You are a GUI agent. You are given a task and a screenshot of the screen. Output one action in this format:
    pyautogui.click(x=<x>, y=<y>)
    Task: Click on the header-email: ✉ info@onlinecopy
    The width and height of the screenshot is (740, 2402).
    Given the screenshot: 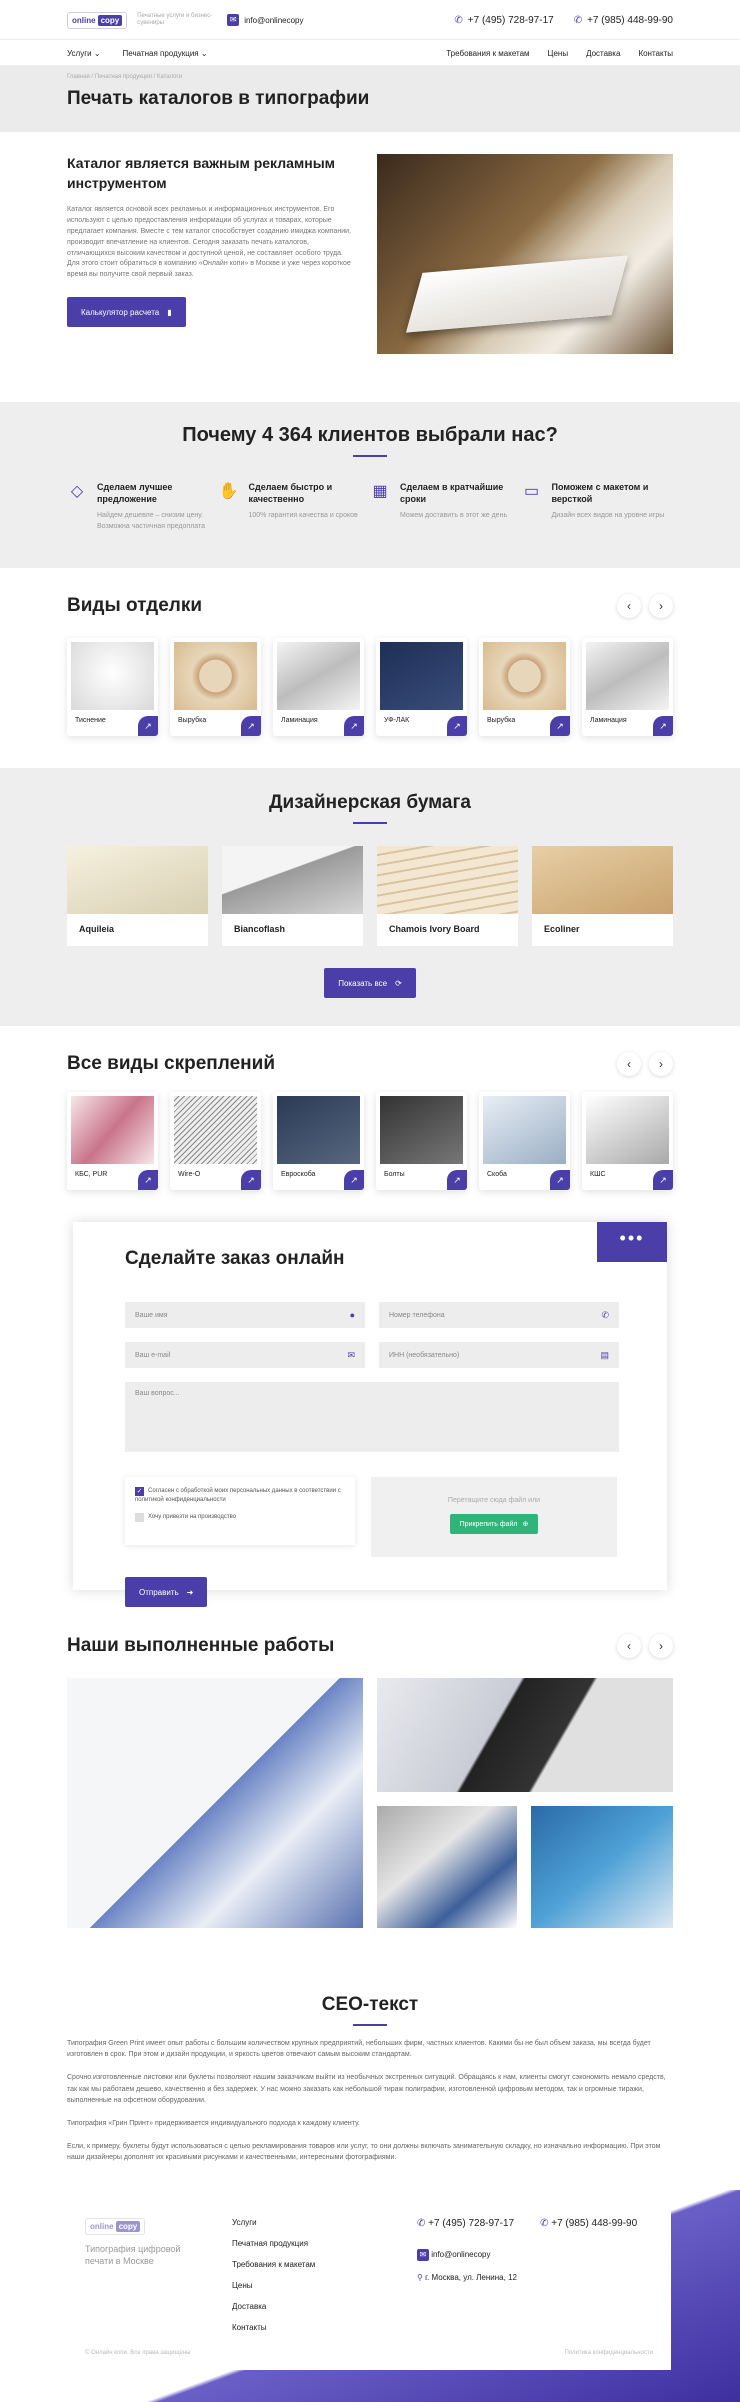 What is the action you would take?
    pyautogui.click(x=265, y=20)
    